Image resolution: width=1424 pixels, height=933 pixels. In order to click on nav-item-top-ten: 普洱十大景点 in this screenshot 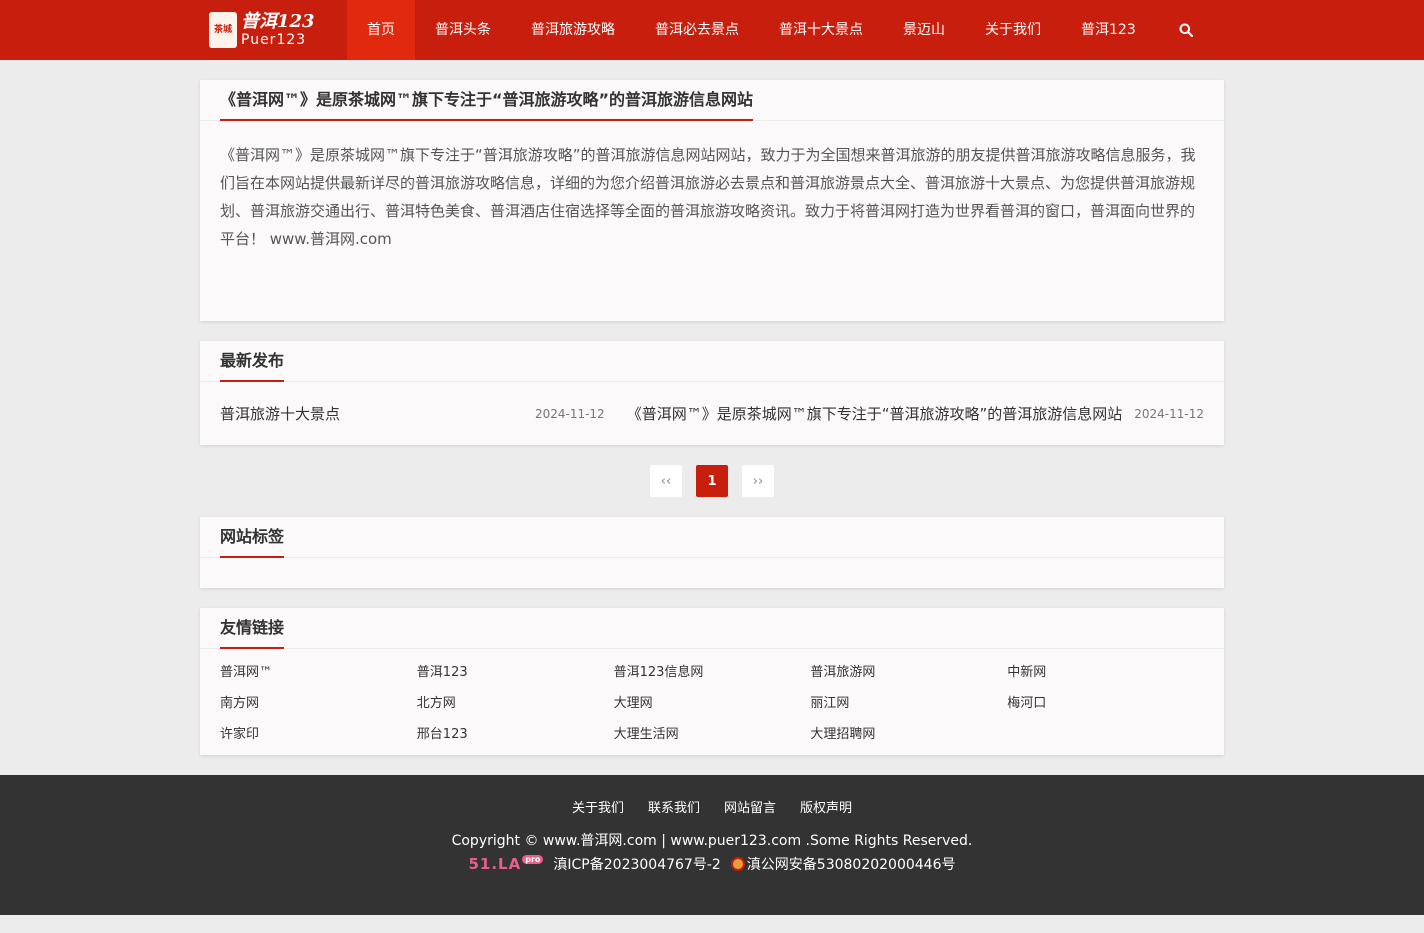, I will do `click(821, 30)`.